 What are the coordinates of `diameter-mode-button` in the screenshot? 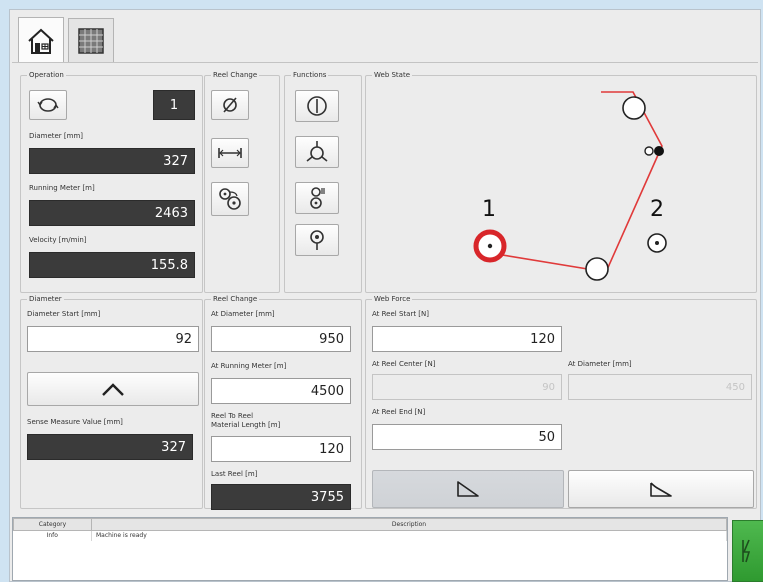 It's located at (230, 105).